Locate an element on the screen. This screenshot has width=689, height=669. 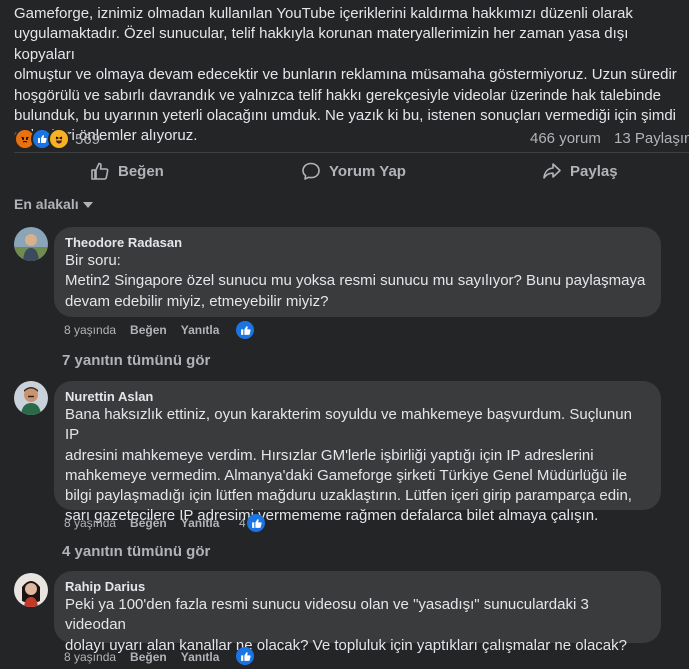
share-button: Paylaş is located at coordinates (580, 171).